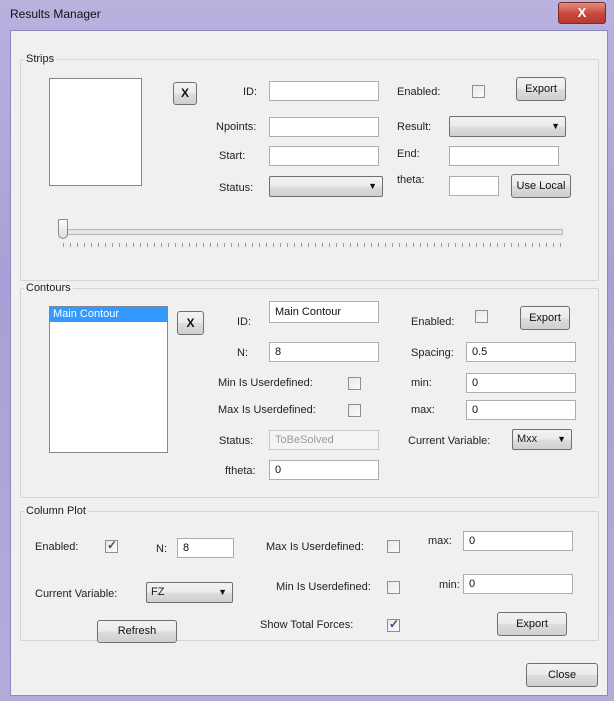 The image size is (614, 701). I want to click on contours-enabled-label: Enabled:, so click(433, 322).